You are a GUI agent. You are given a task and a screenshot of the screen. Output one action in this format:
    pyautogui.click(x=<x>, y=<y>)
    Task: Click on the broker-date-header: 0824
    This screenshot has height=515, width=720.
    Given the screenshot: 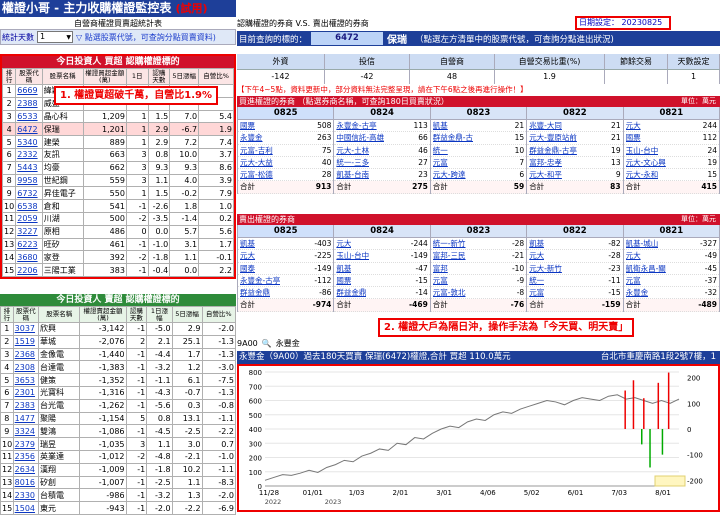 What is the action you would take?
    pyautogui.click(x=382, y=113)
    